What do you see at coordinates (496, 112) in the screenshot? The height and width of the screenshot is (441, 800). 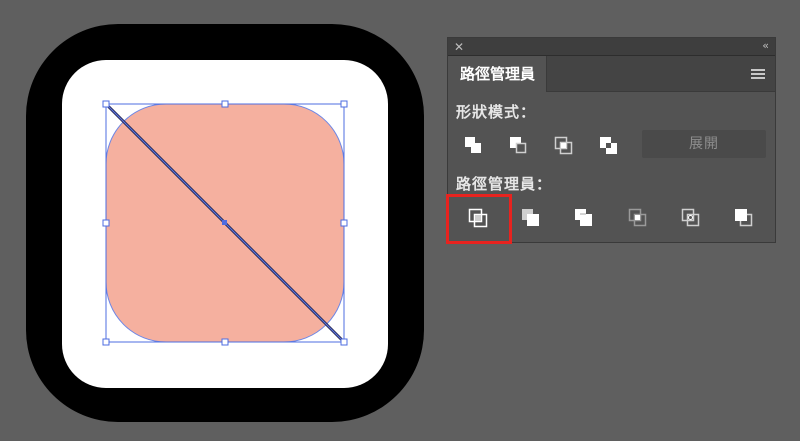 I see `shape-modes-label: 形狀模式：` at bounding box center [496, 112].